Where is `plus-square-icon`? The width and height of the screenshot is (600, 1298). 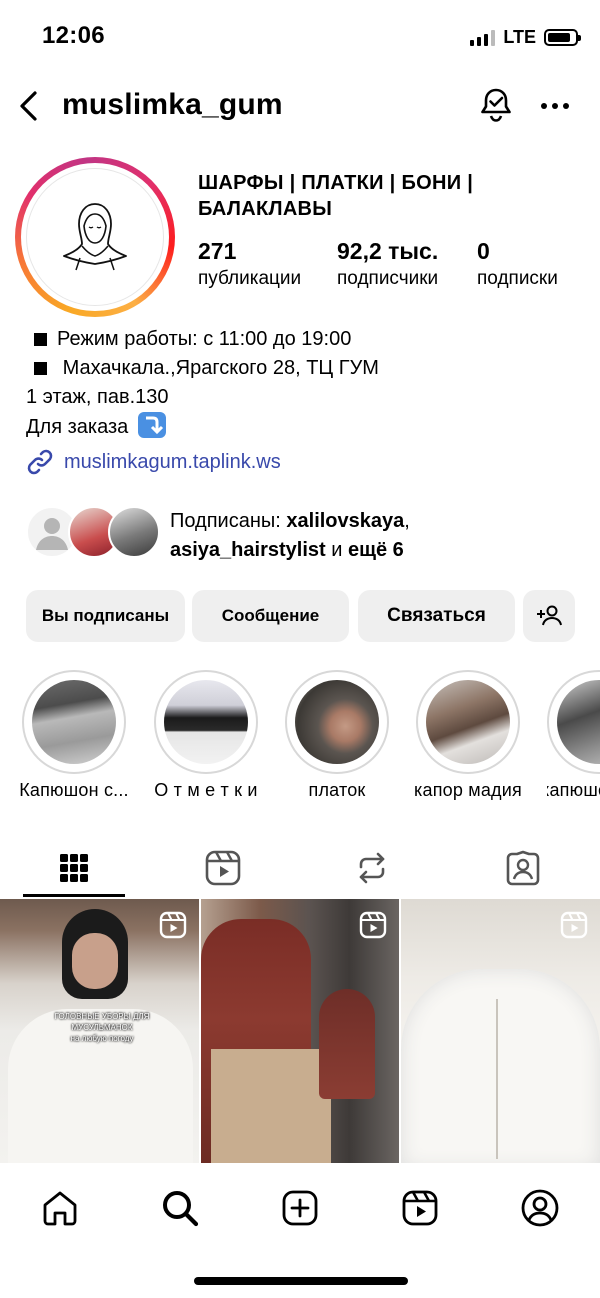 plus-square-icon is located at coordinates (300, 1208).